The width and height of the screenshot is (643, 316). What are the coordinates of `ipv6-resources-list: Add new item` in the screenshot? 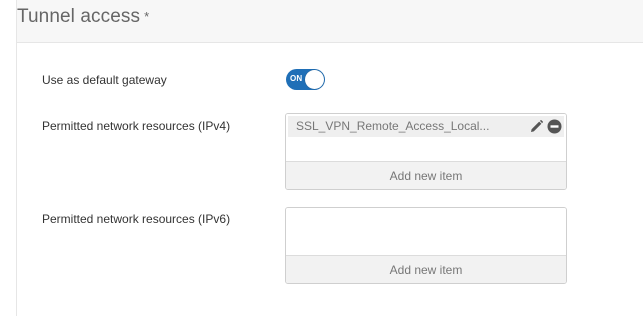 It's located at (426, 245).